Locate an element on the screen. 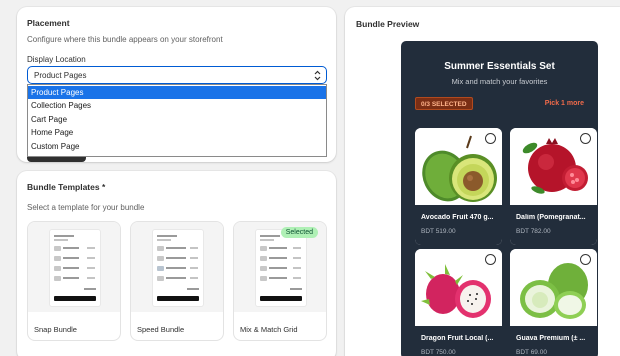  template-speed-bundle: Speed Bundle is located at coordinates (177, 281).